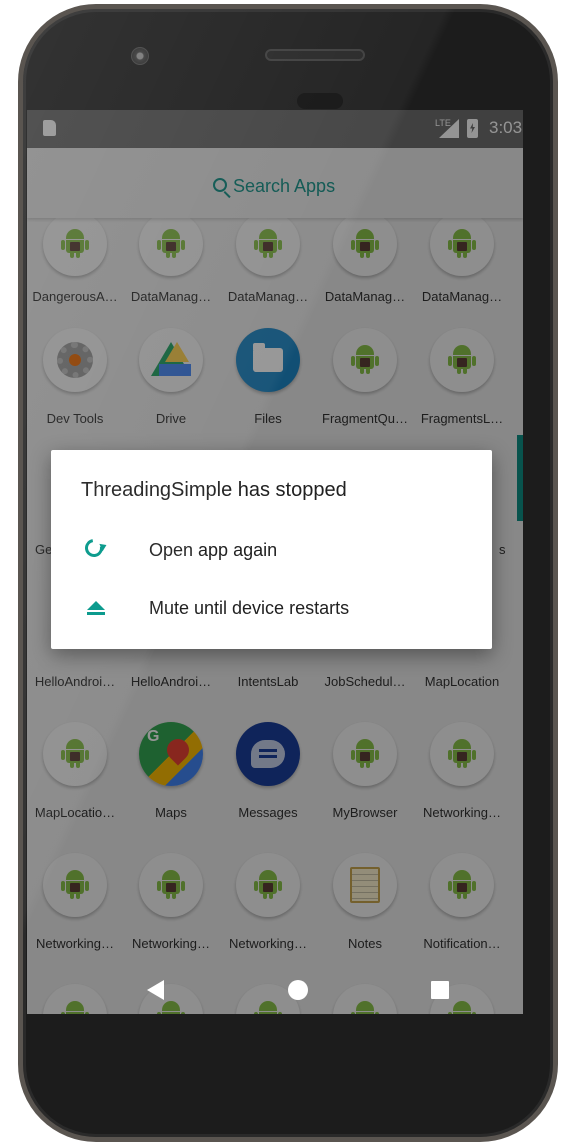 The width and height of the screenshot is (571, 1146). Describe the element at coordinates (249, 608) in the screenshot. I see `option-label: Mute until device restarts` at that location.